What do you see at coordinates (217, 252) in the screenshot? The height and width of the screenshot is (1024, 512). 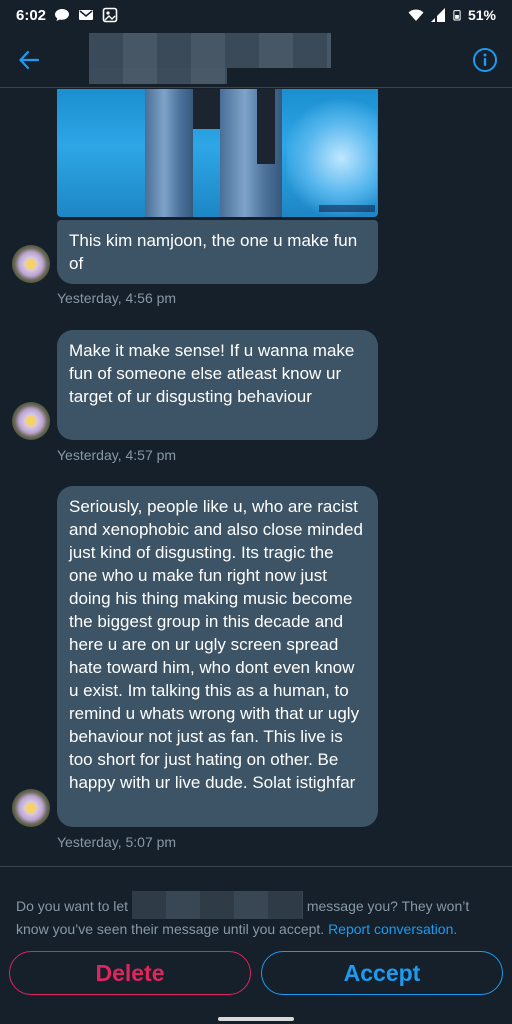 I see `message-bubble: This kim namjoon, the one u make fun of` at bounding box center [217, 252].